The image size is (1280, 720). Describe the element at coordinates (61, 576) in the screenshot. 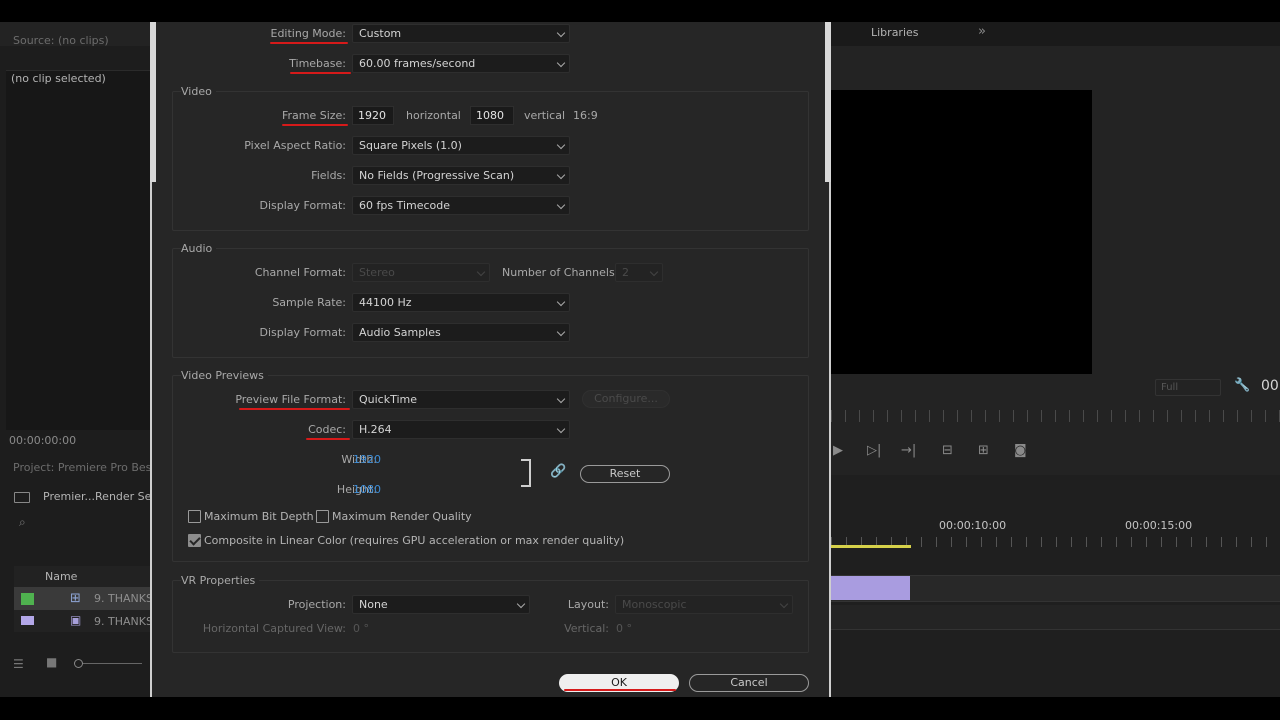

I see `name-column-header: Name` at that location.